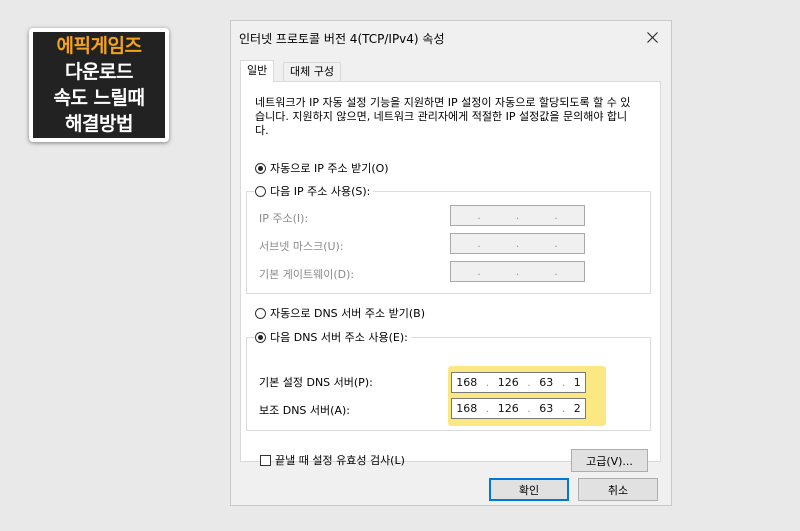 This screenshot has width=800, height=531. I want to click on tab-general: 일반, so click(257, 71).